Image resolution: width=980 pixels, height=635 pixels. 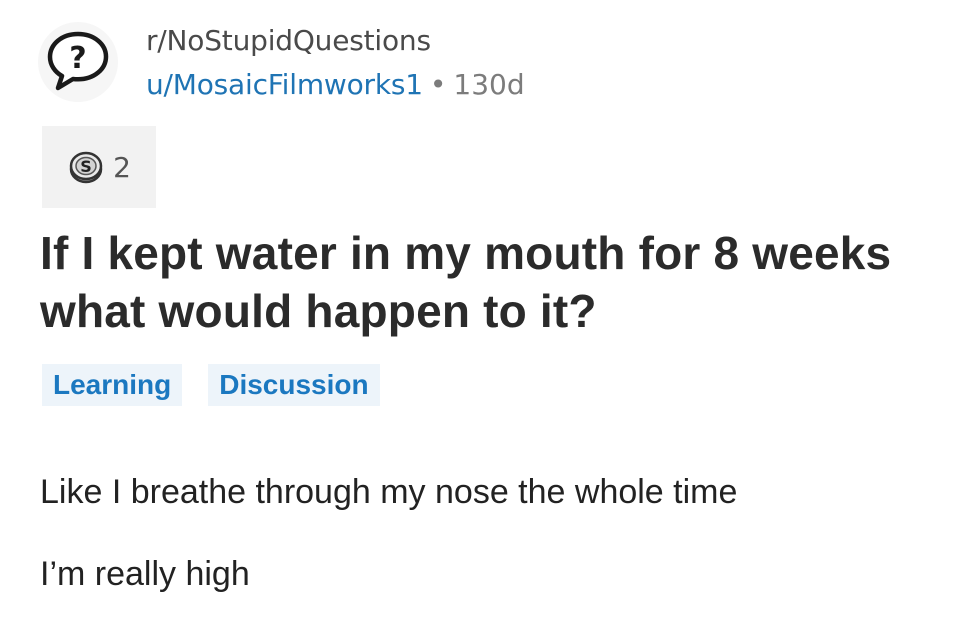 I want to click on silver-coin-icon: S, so click(x=86, y=167).